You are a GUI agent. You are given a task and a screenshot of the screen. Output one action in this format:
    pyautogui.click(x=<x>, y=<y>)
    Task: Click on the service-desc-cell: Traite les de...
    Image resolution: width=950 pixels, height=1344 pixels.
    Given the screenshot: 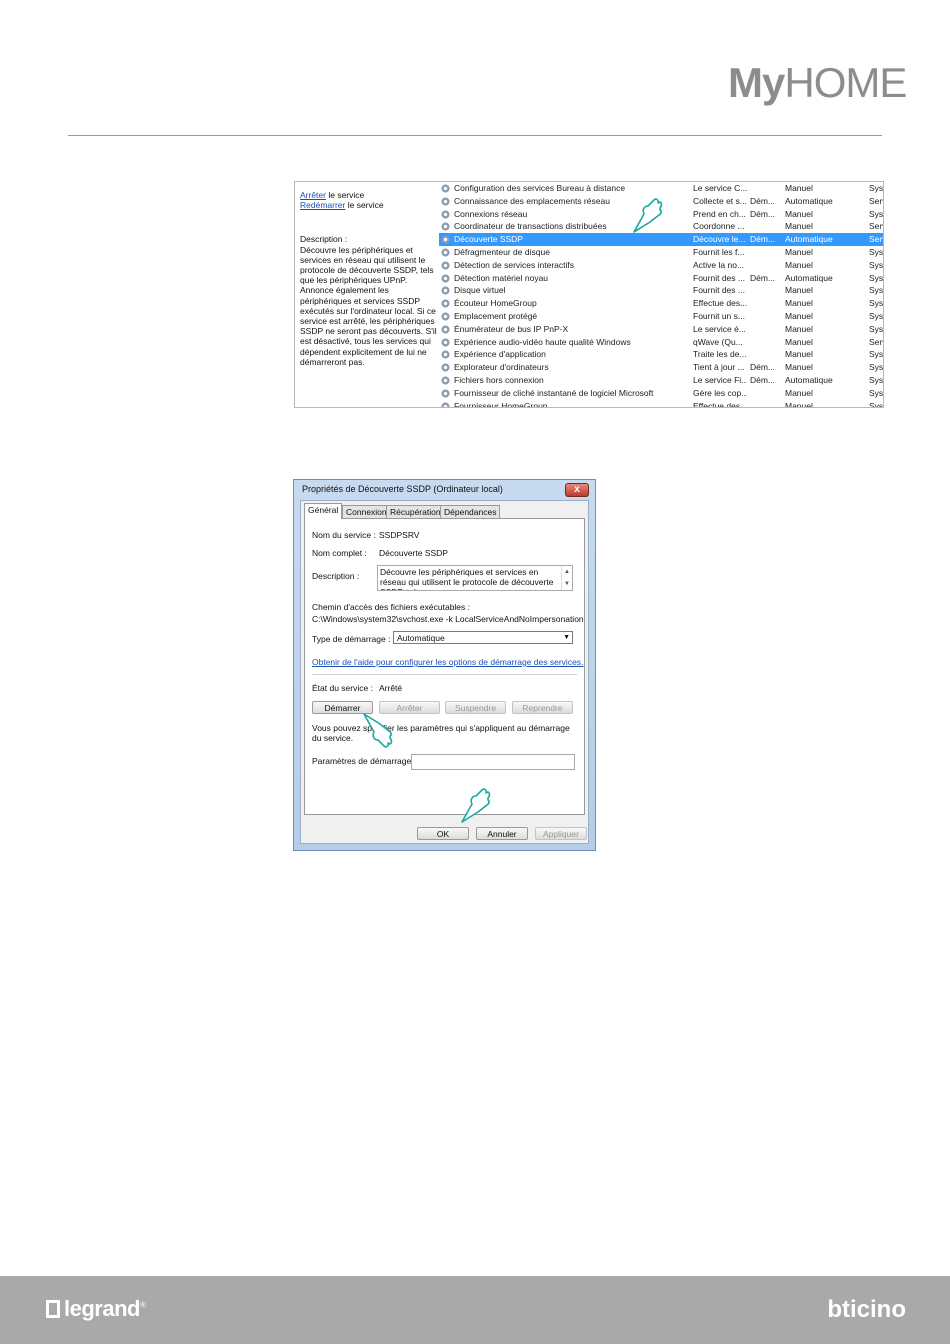 What is the action you would take?
    pyautogui.click(x=720, y=354)
    